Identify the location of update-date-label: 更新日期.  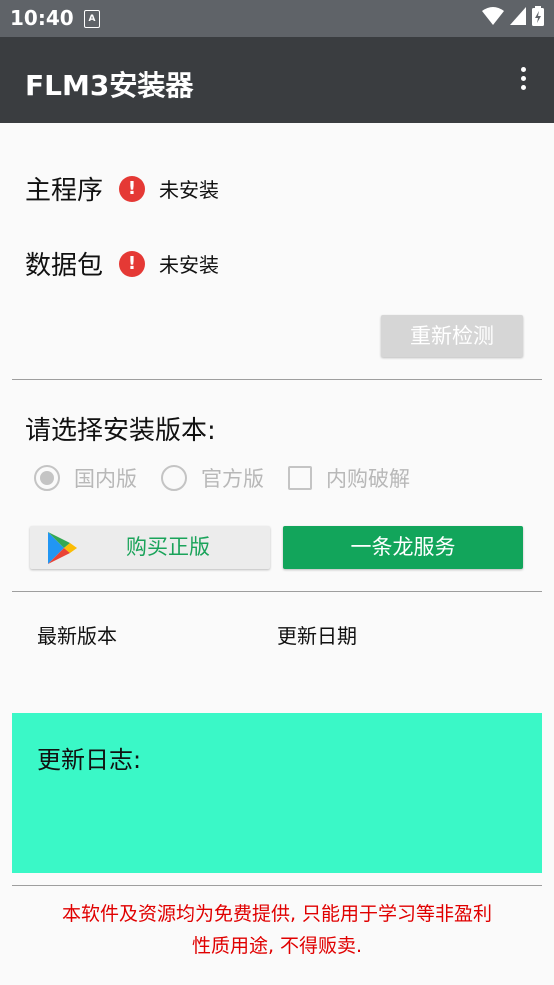
(317, 636).